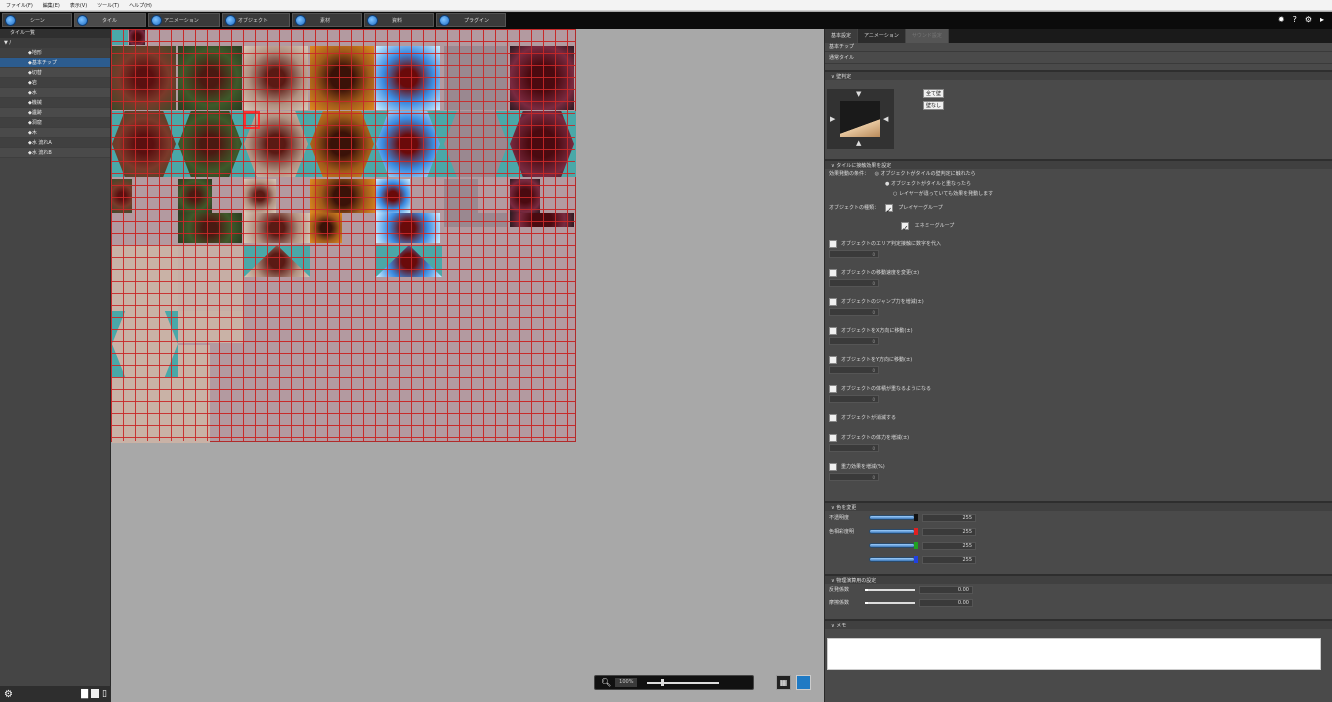 The image size is (1332, 702). What do you see at coordinates (905, 229) in the screenshot?
I see `enemy-group-checkbox` at bounding box center [905, 229].